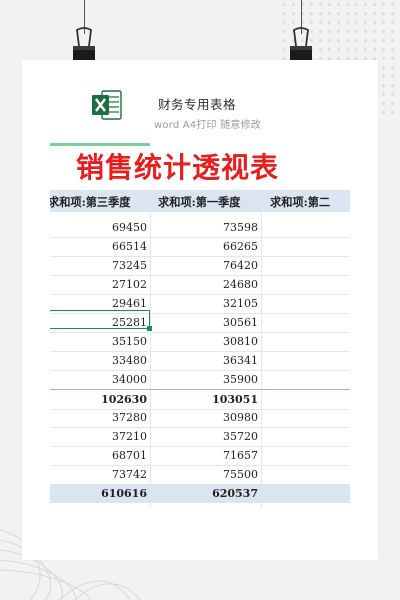 The height and width of the screenshot is (600, 400). What do you see at coordinates (98, 436) in the screenshot?
I see `cell-q3: 37210` at bounding box center [98, 436].